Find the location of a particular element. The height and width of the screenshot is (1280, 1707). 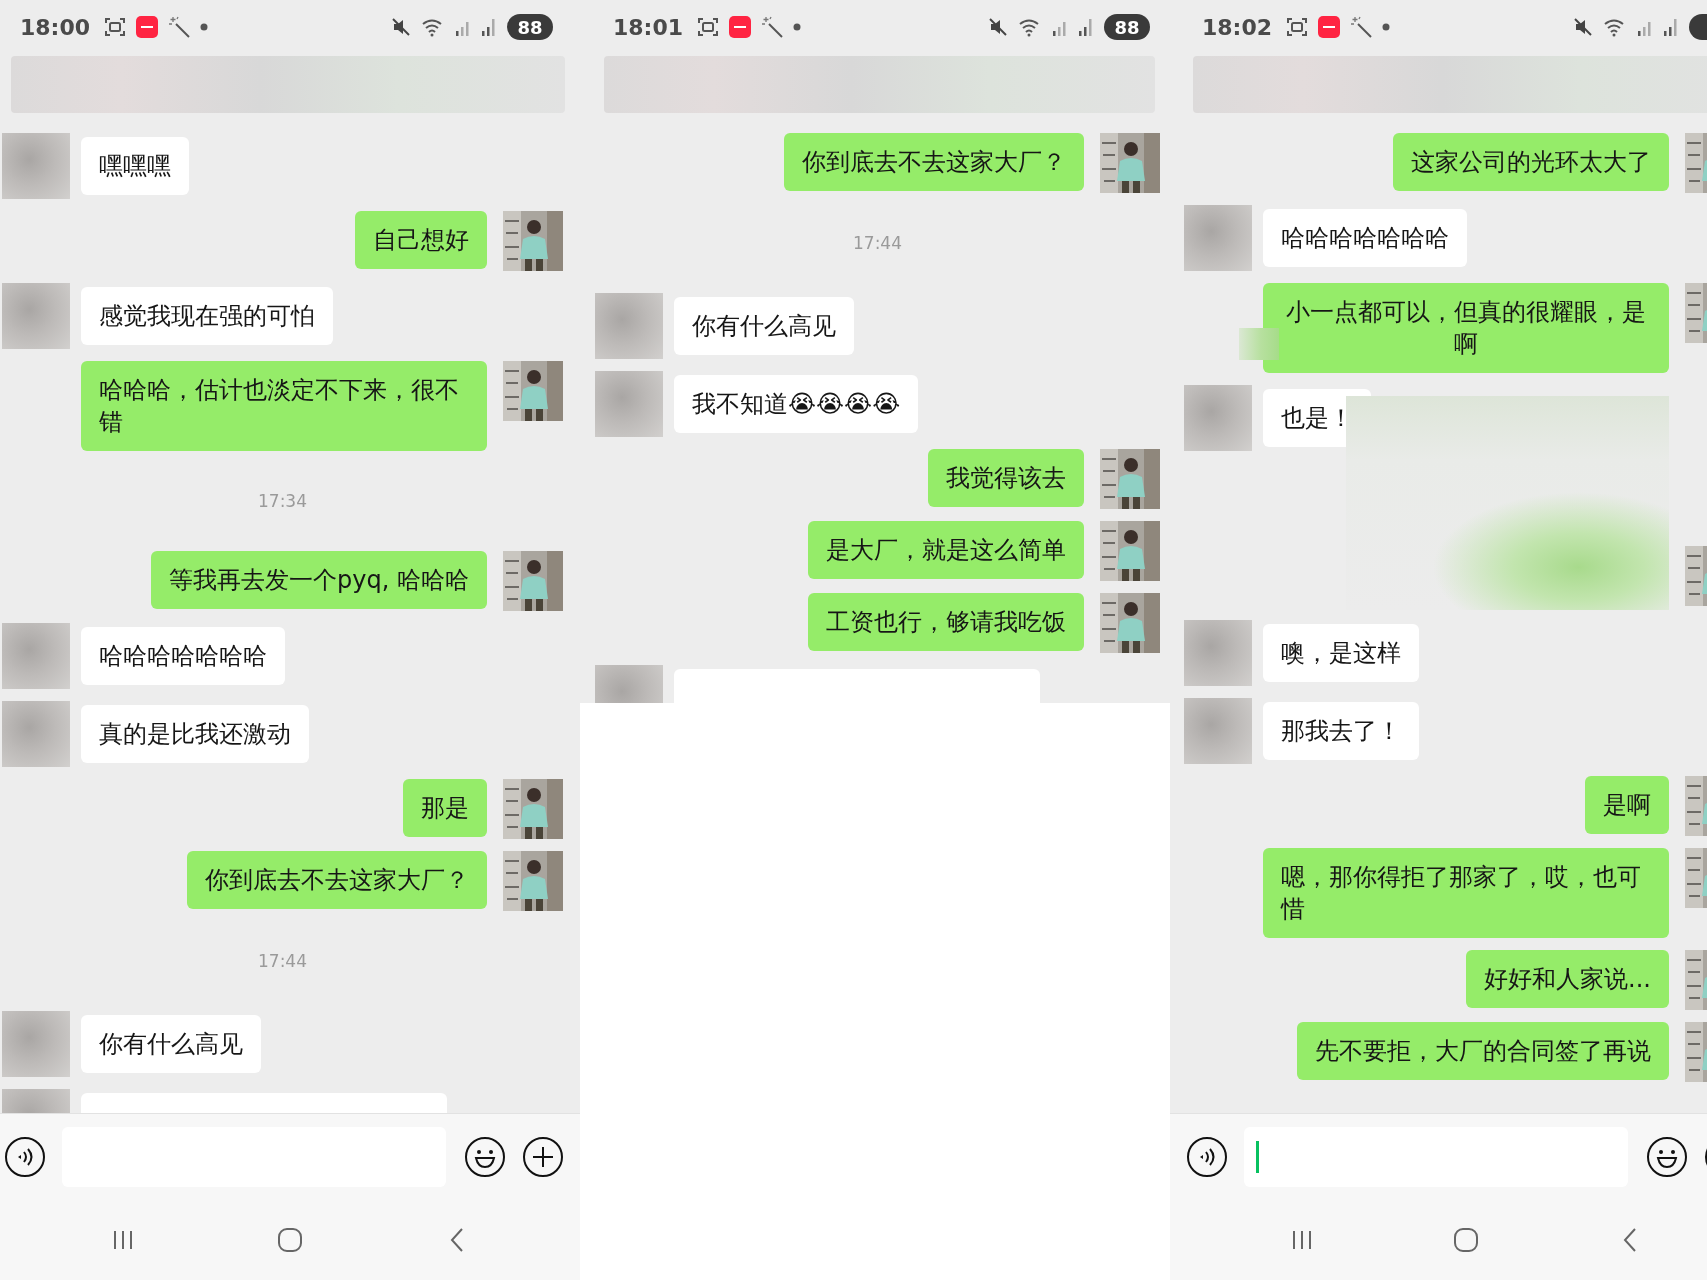

message-text: 嗯，那你得拒了那家了，哎，也可惜 is located at coordinates (1461, 893).